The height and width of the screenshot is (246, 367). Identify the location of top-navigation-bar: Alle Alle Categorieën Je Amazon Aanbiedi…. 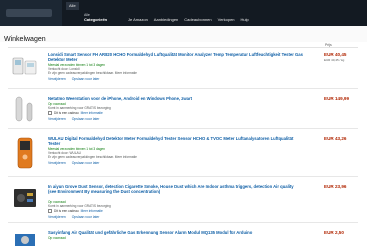
(183, 16).